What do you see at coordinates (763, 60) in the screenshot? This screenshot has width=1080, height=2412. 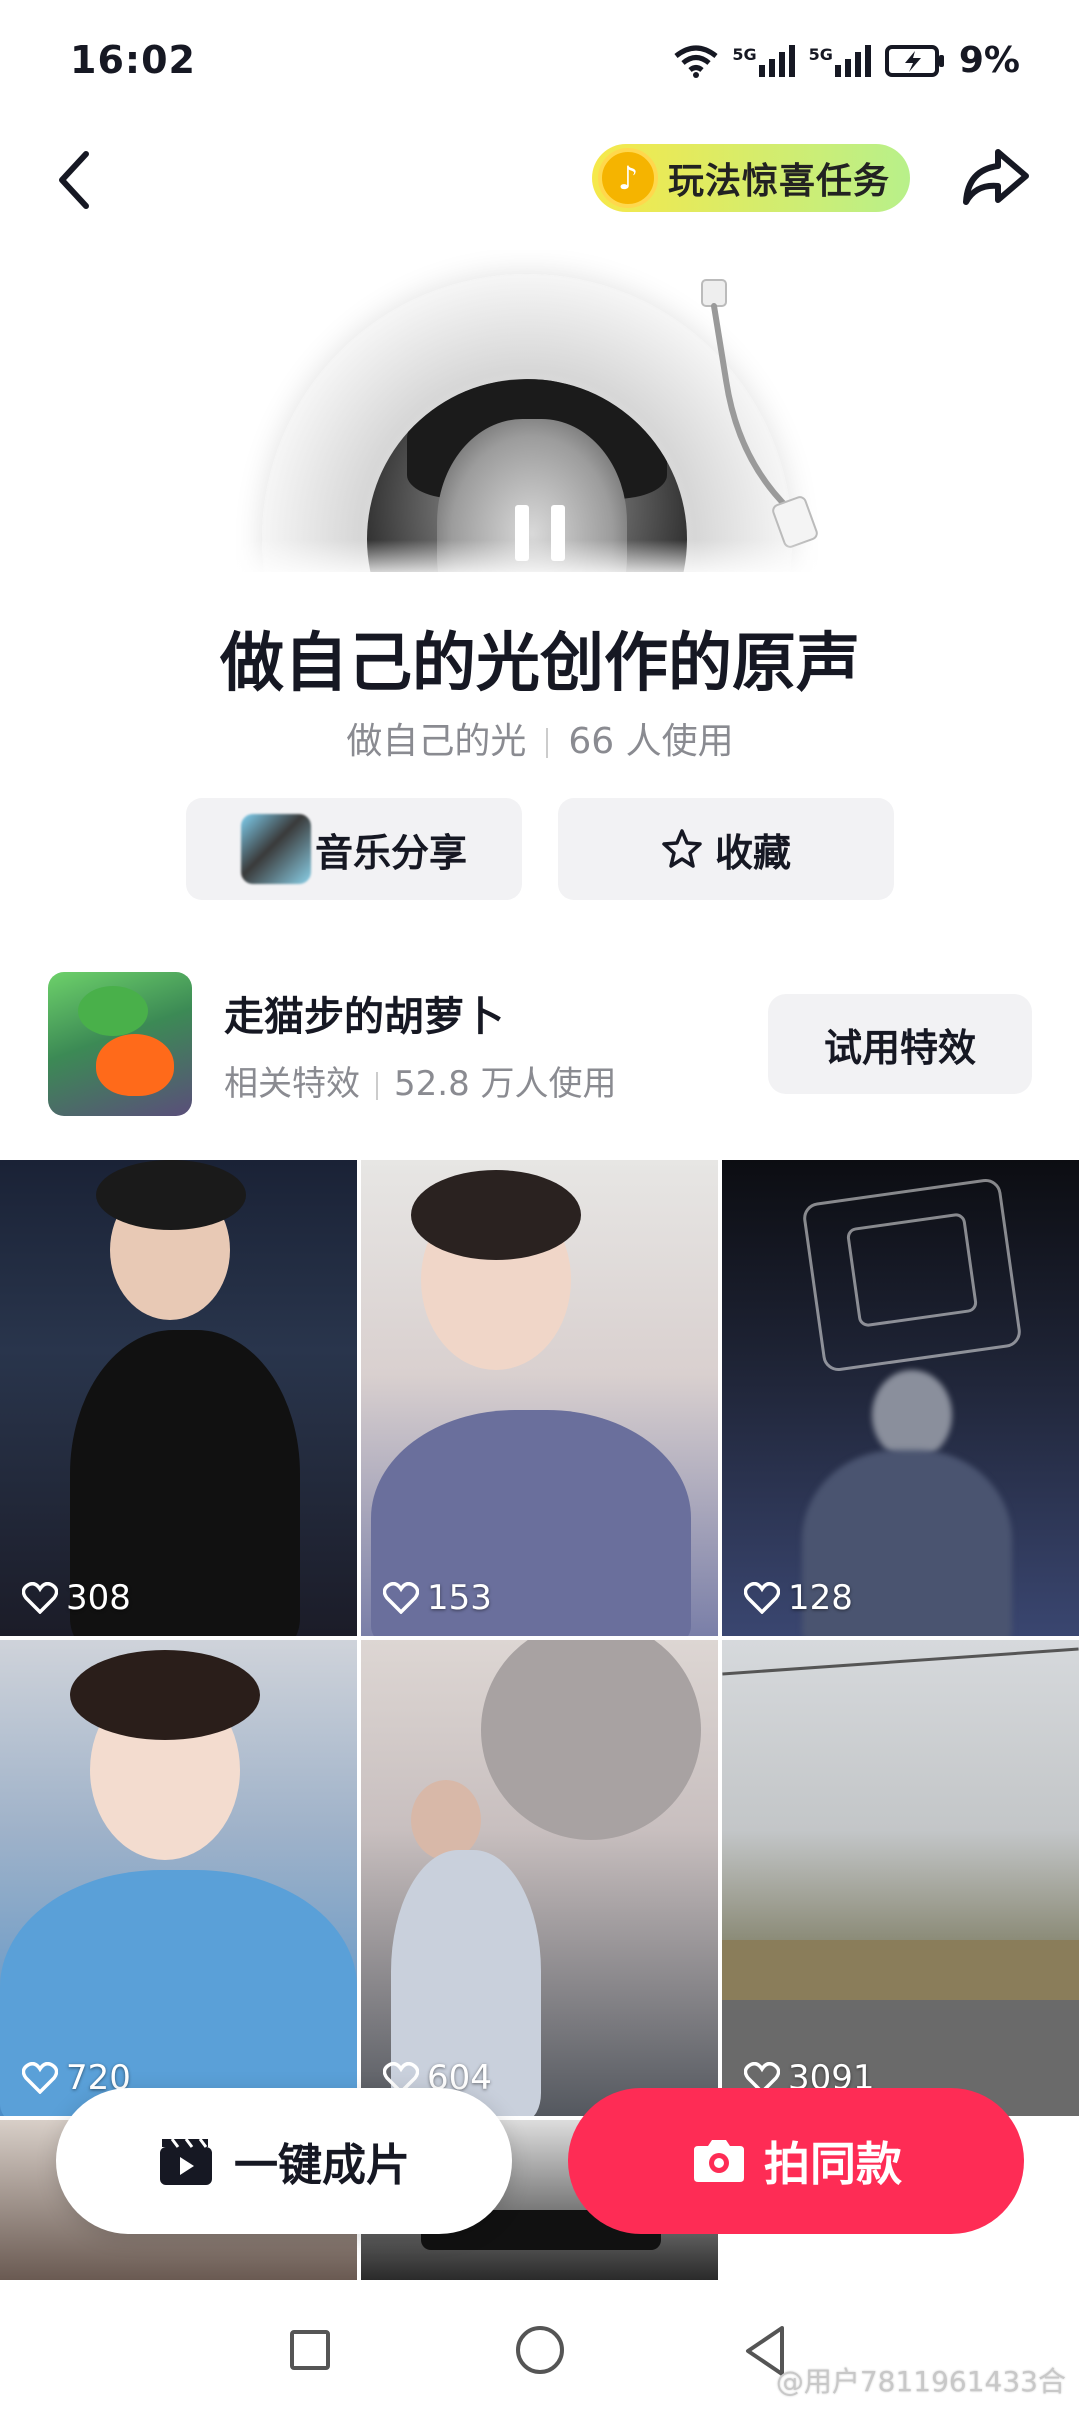 I see `signal-icon-1: 5G` at bounding box center [763, 60].